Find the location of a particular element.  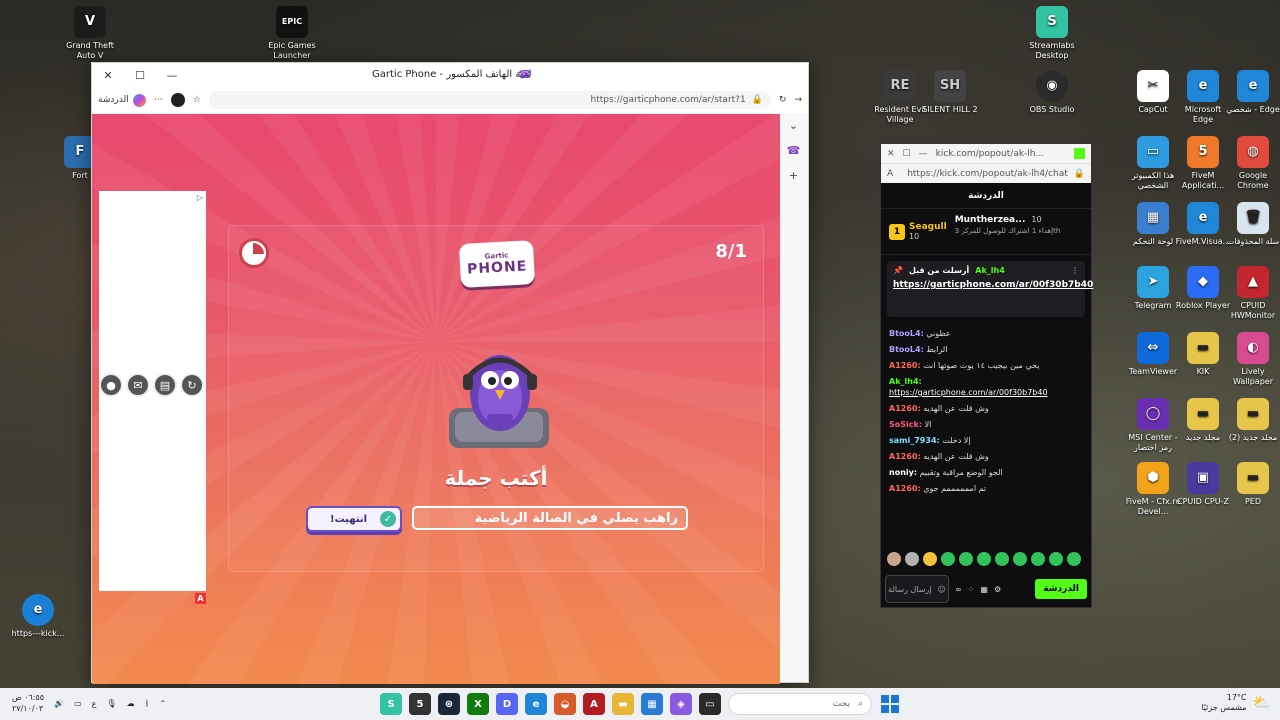

collapse-icon: ⌄ is located at coordinates (793, 125).